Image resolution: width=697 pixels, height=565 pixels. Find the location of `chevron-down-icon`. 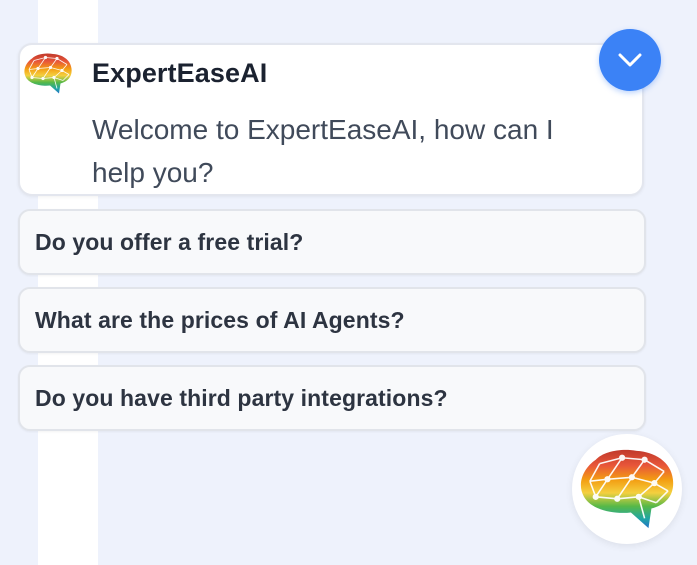

chevron-down-icon is located at coordinates (630, 60).